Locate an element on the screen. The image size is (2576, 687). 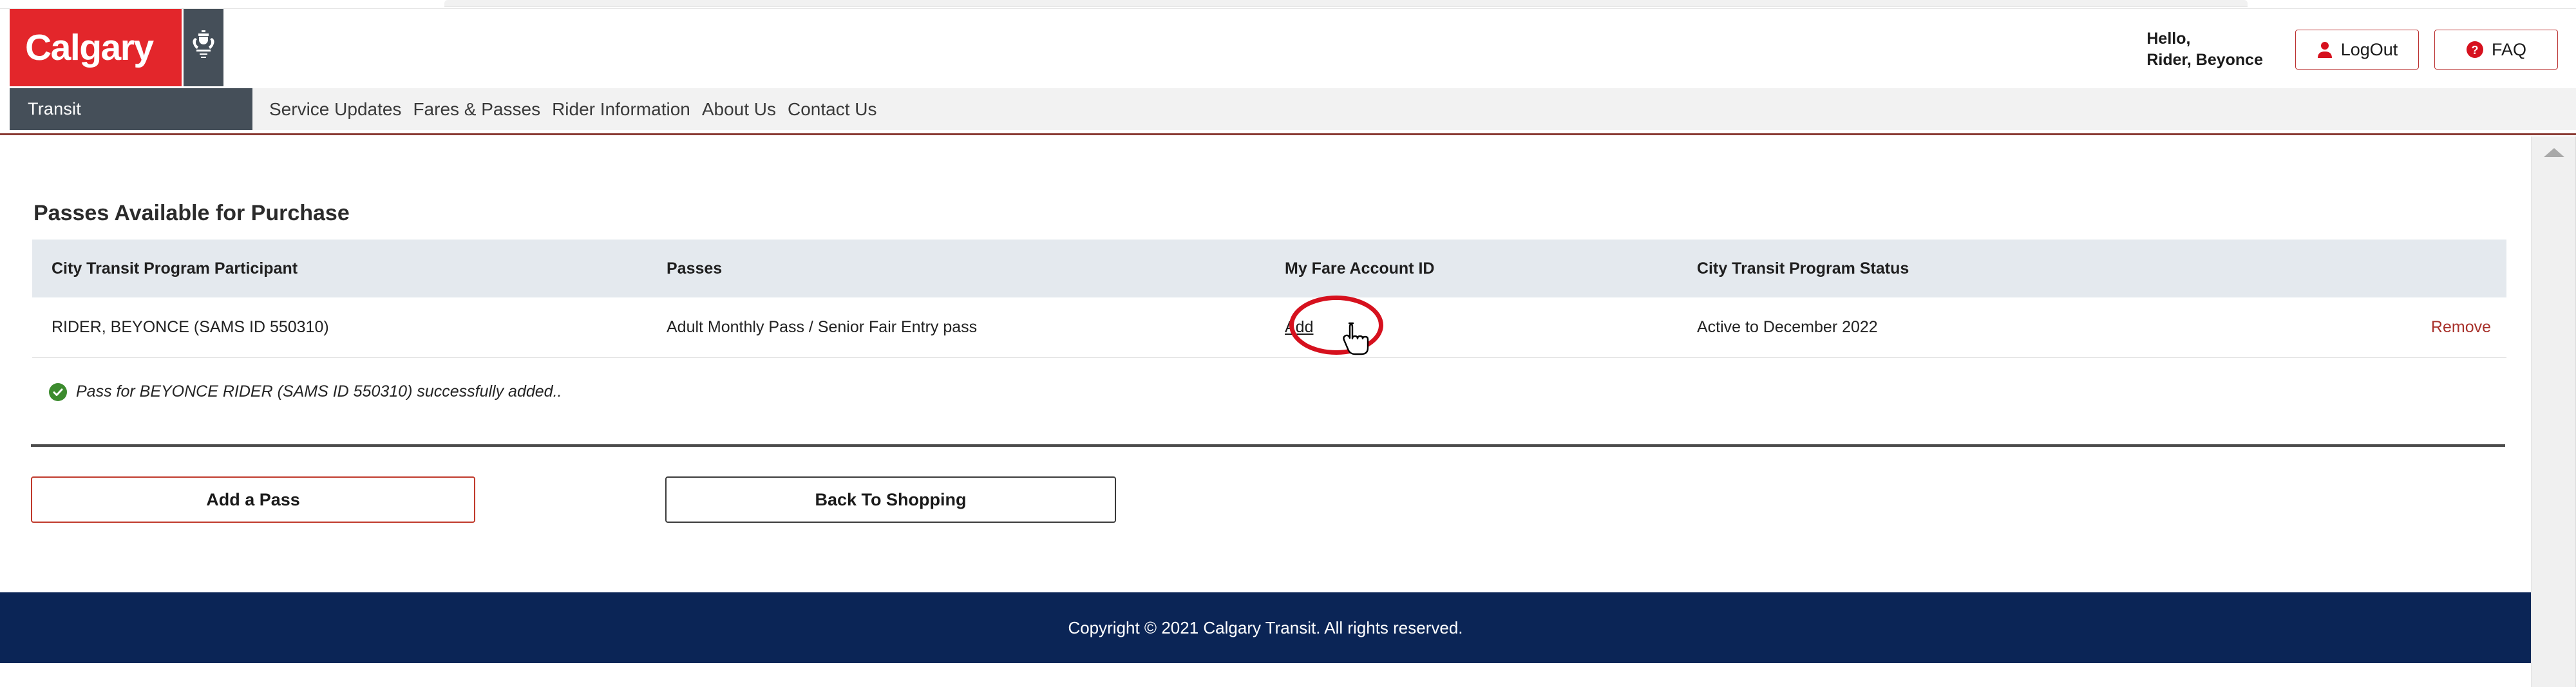
user-controls: Hello, Rider, Beyonce LogOut ? FAQ is located at coordinates (2352, 49).